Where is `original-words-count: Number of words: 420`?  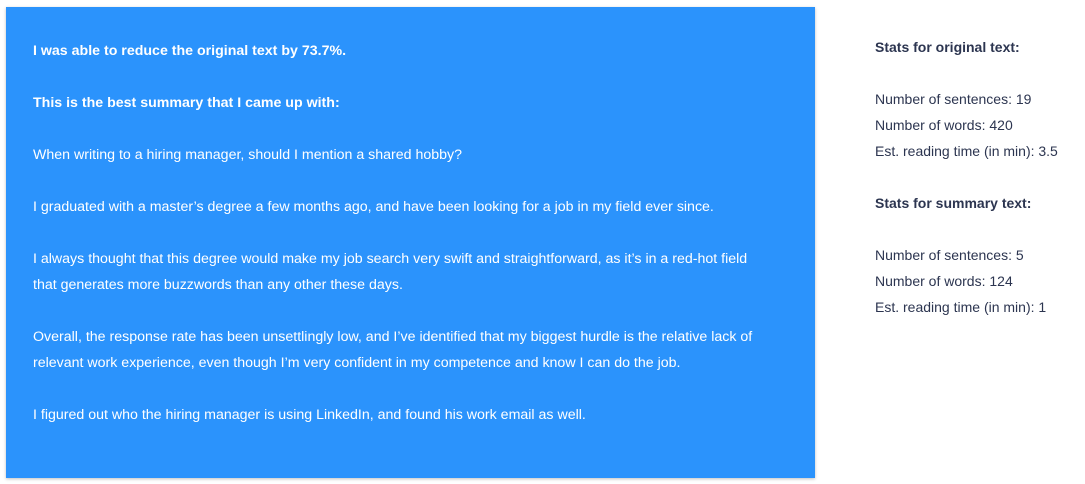
original-words-count: Number of words: 420 is located at coordinates (944, 125).